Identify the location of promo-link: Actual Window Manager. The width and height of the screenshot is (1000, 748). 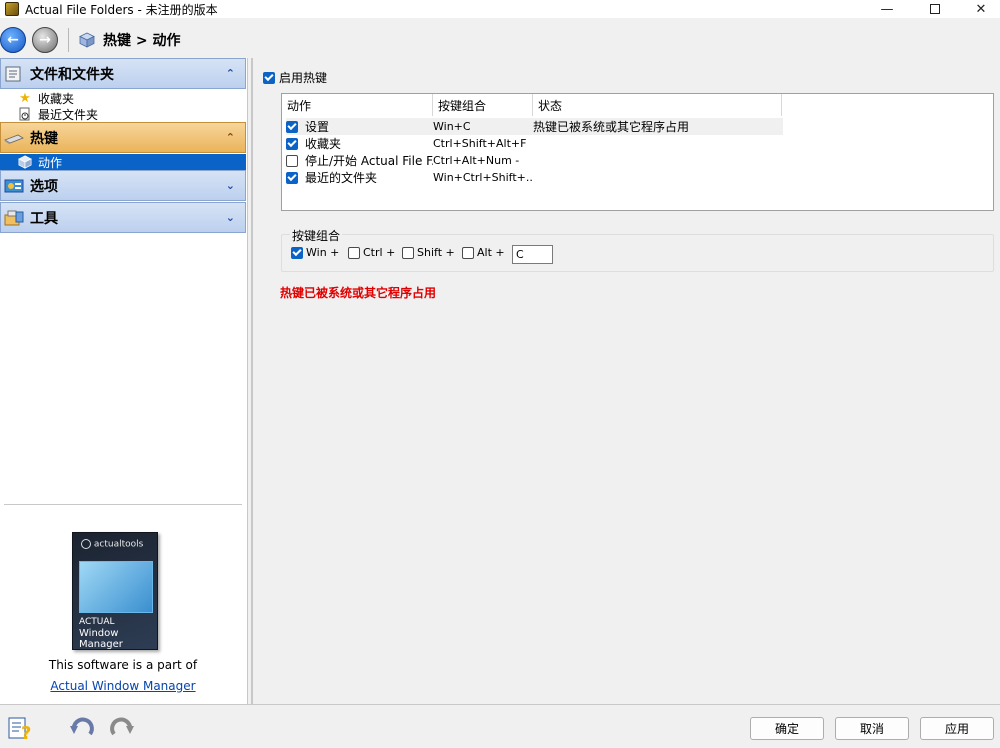
(123, 686).